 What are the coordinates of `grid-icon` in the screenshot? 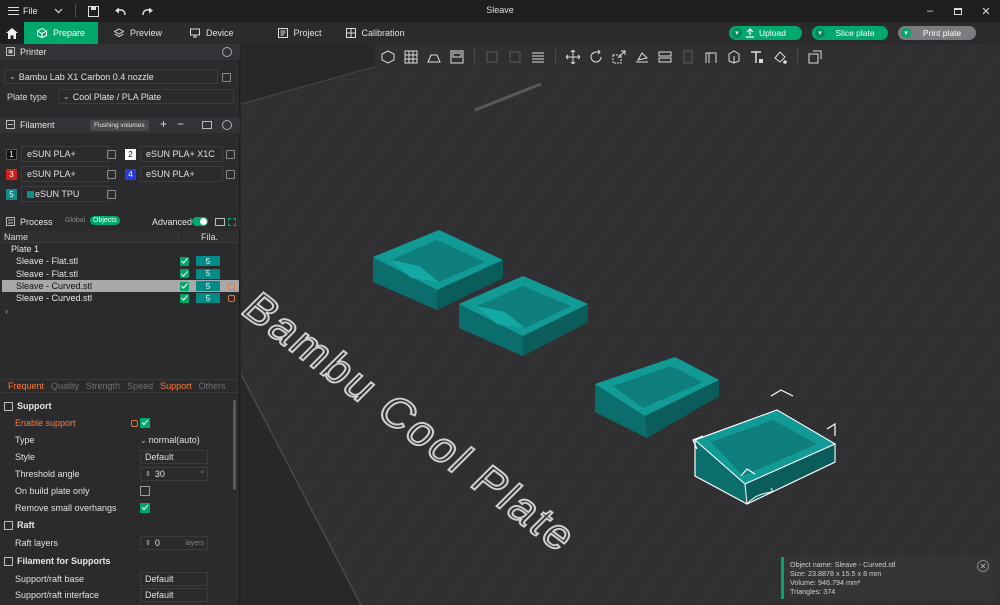 It's located at (232, 222).